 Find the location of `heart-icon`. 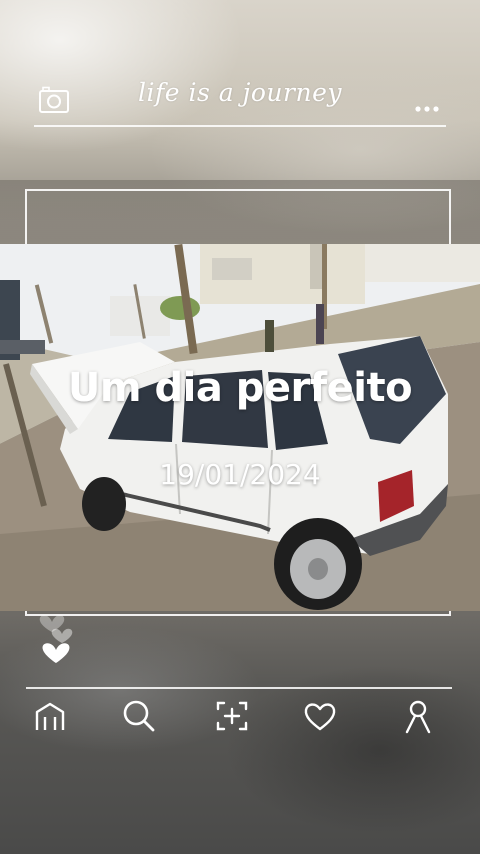

heart-icon is located at coordinates (320, 716).